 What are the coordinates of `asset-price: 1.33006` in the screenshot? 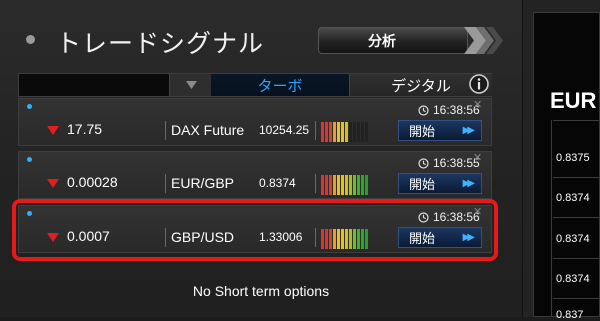 It's located at (281, 237).